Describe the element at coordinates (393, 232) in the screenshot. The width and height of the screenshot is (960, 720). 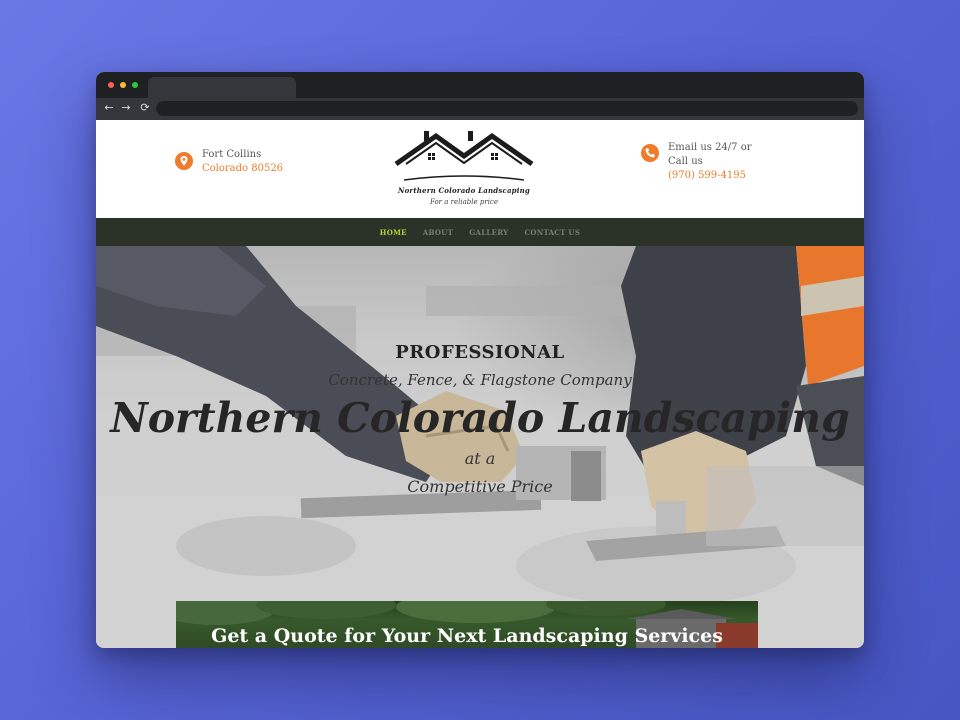
I see `nav-item-home: HOME` at that location.